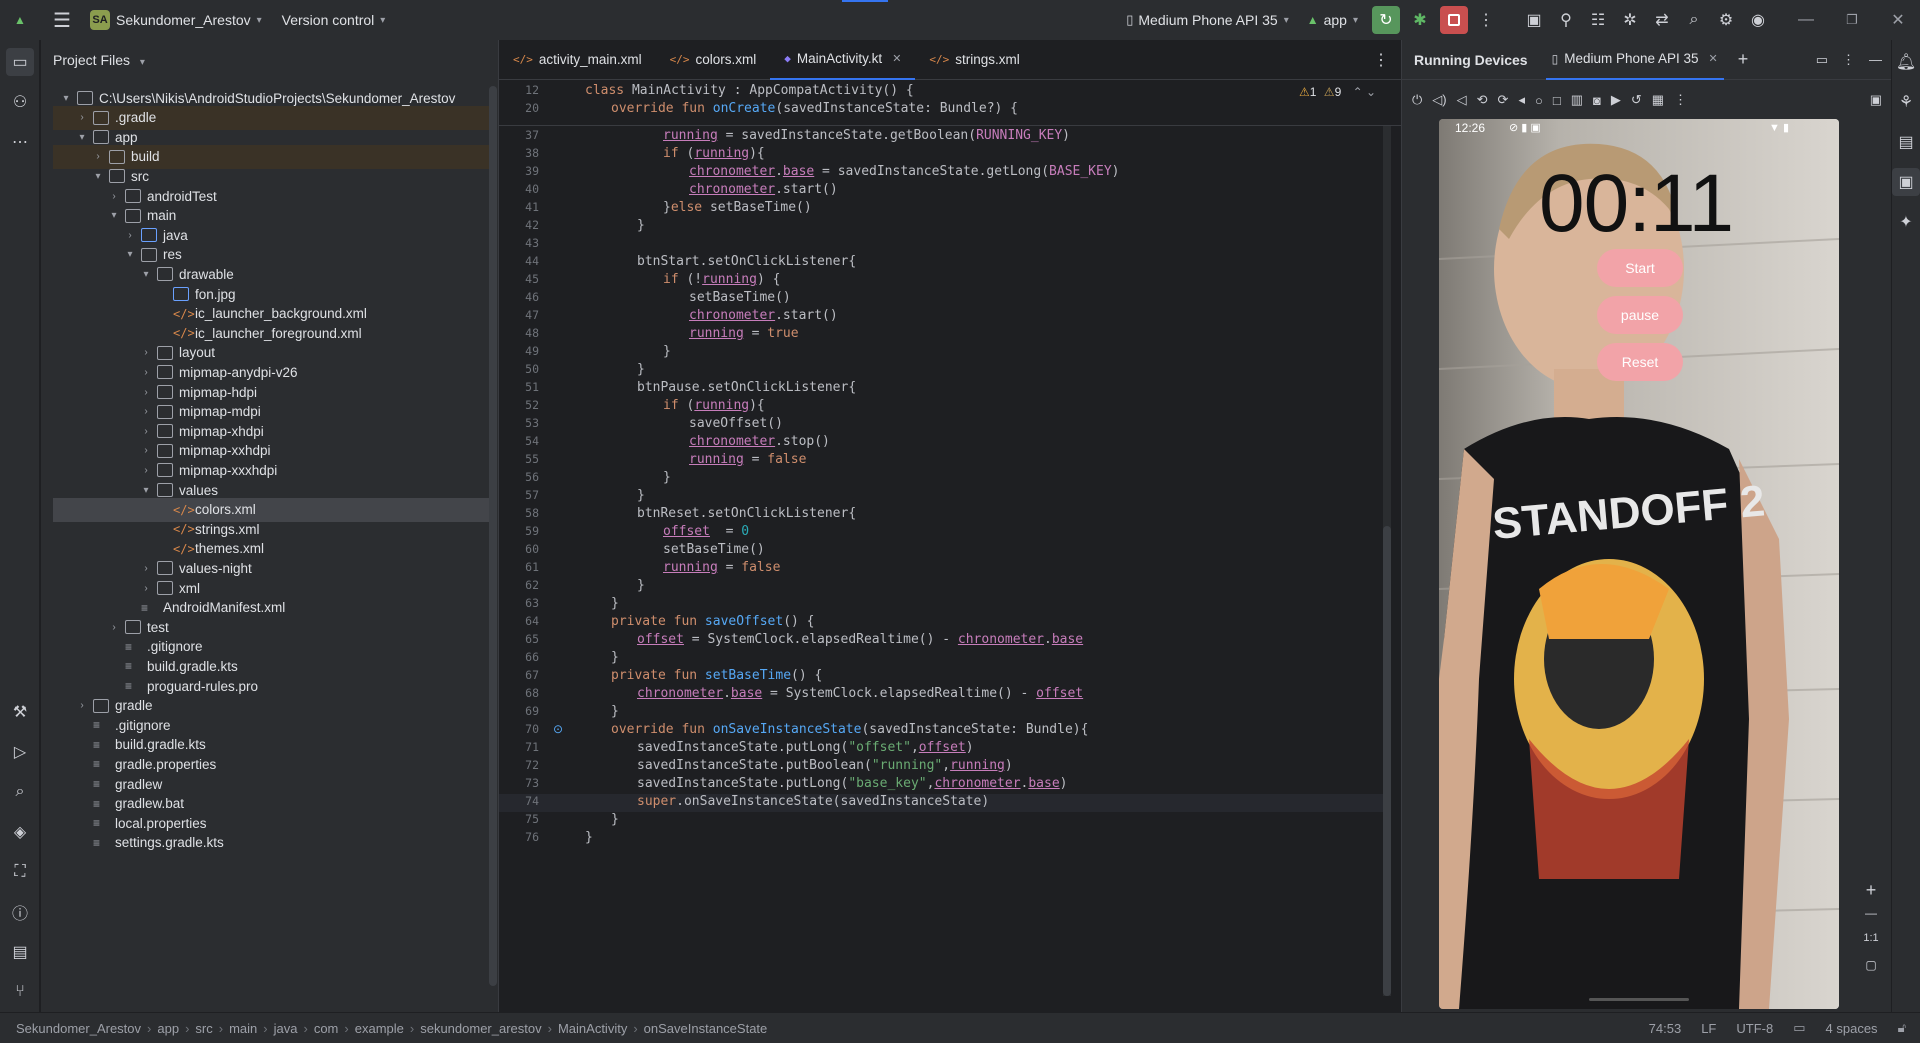  I want to click on overview-icon: □, so click(1557, 100).